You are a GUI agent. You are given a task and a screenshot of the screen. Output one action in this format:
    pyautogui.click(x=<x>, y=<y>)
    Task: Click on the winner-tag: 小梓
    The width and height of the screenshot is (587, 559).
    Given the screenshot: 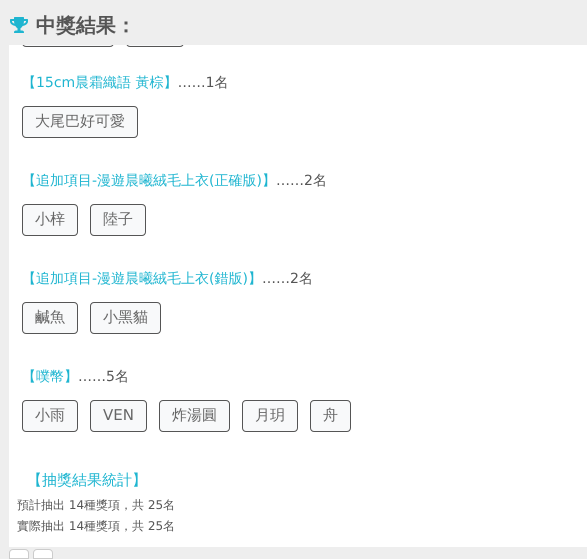 What is the action you would take?
    pyautogui.click(x=50, y=220)
    